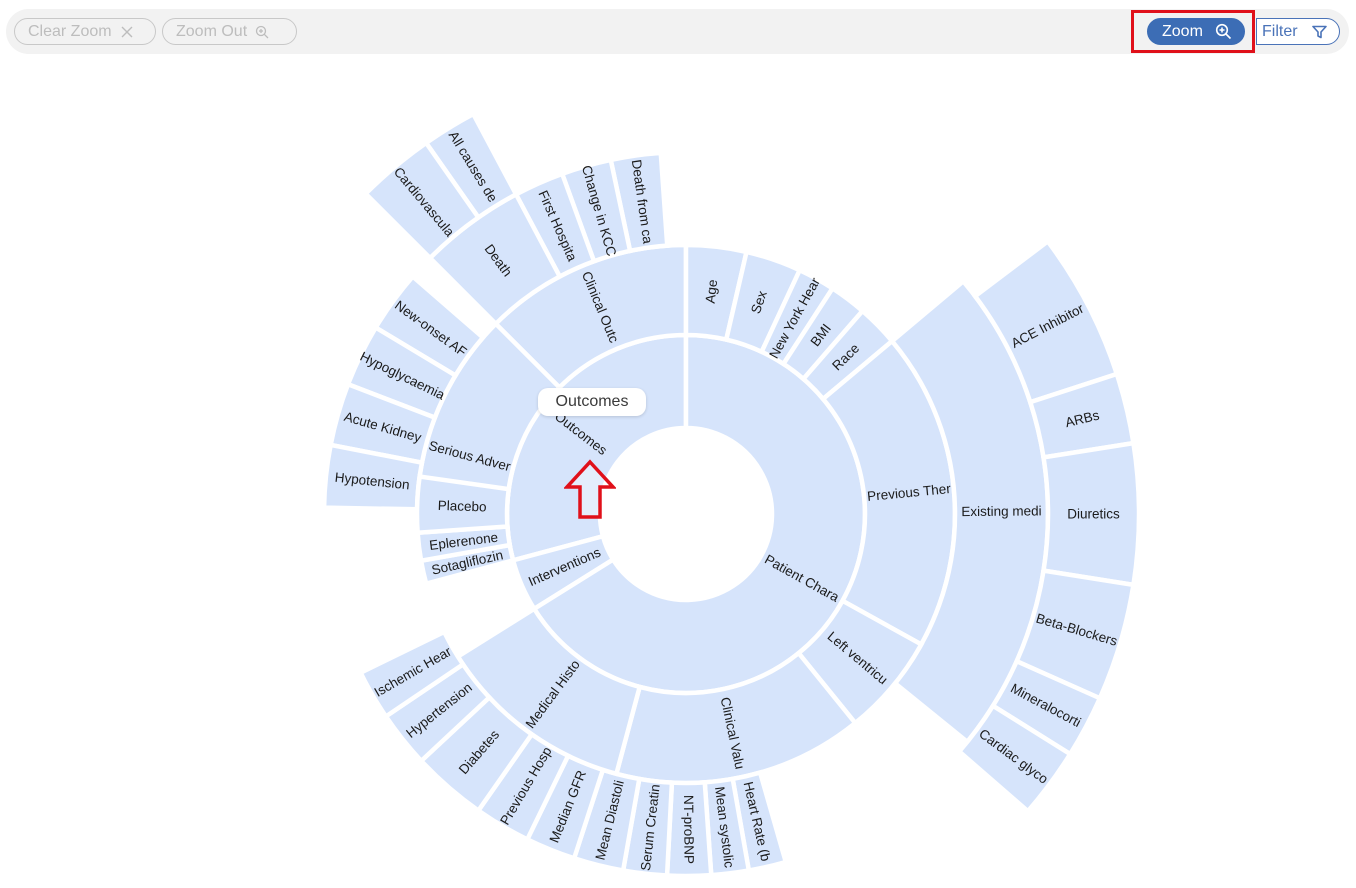 Image resolution: width=1356 pixels, height=888 pixels. I want to click on segment-tooltip: Outcomes, so click(592, 402).